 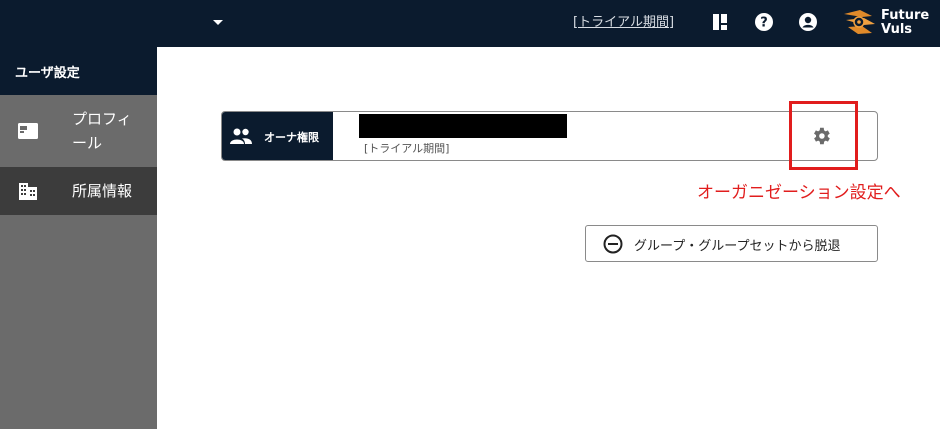 I want to click on sidebar-item-organization: 所属情報, so click(x=78, y=191).